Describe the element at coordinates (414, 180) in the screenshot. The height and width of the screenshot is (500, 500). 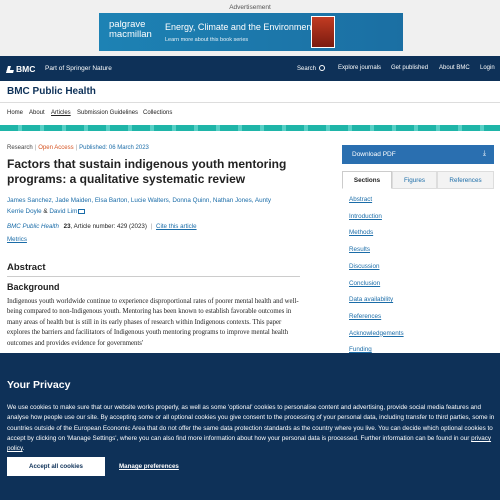
I see `tab-figures: Figures` at that location.